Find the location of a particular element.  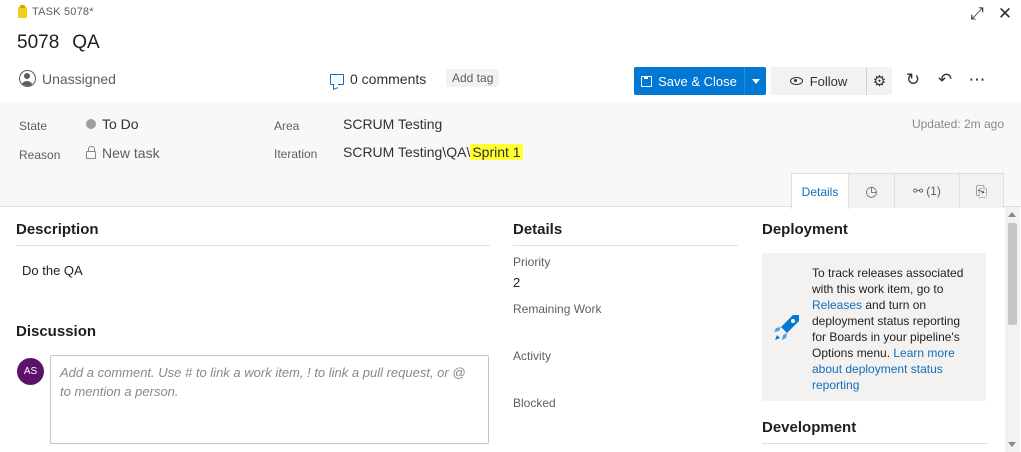

state-dropdown: To Do is located at coordinates (112, 124).